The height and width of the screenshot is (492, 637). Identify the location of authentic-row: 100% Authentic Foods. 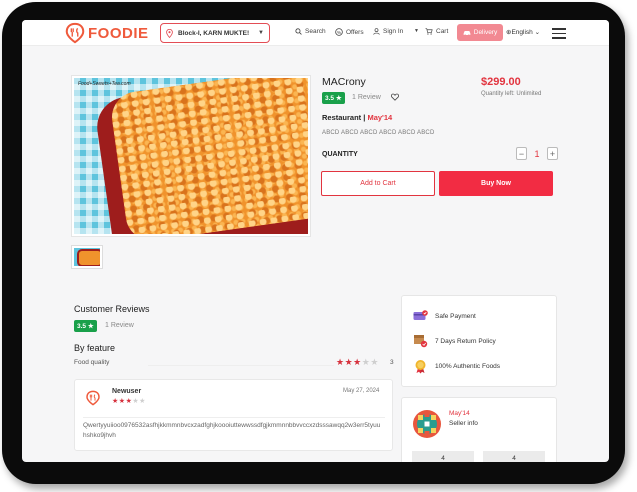
(456, 366).